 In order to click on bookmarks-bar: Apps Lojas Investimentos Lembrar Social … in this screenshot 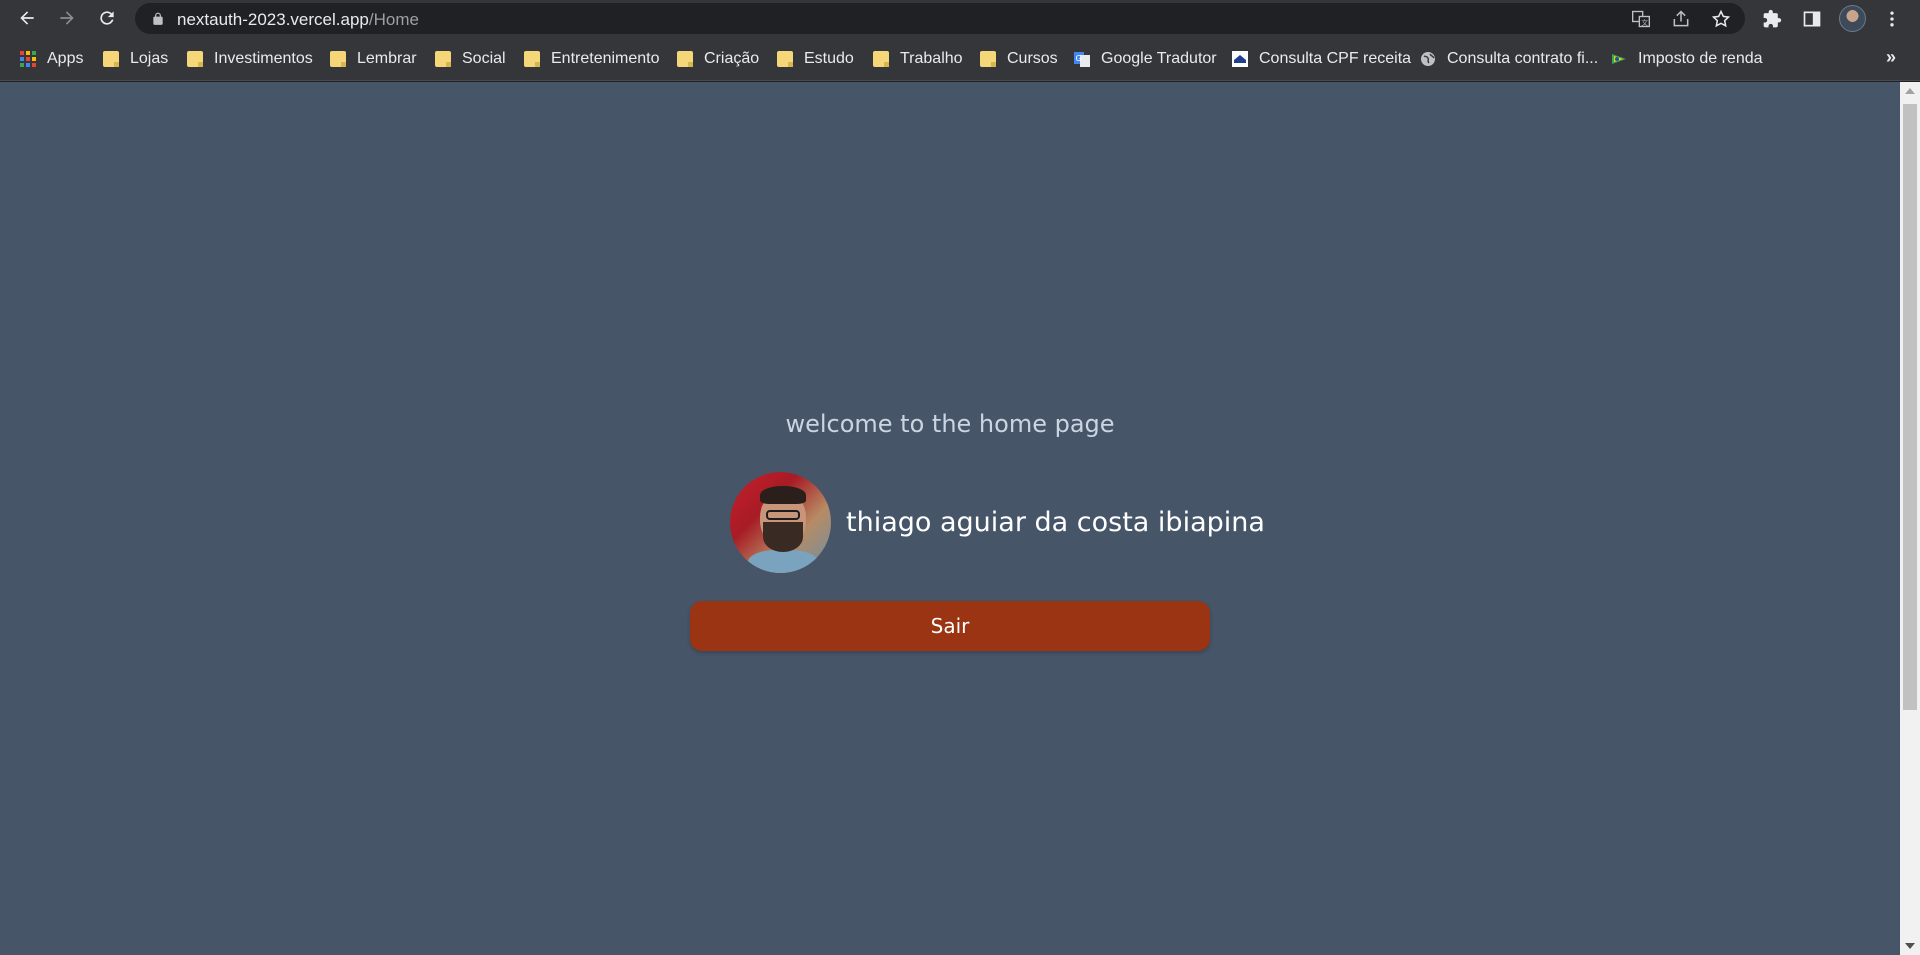, I will do `click(960, 59)`.